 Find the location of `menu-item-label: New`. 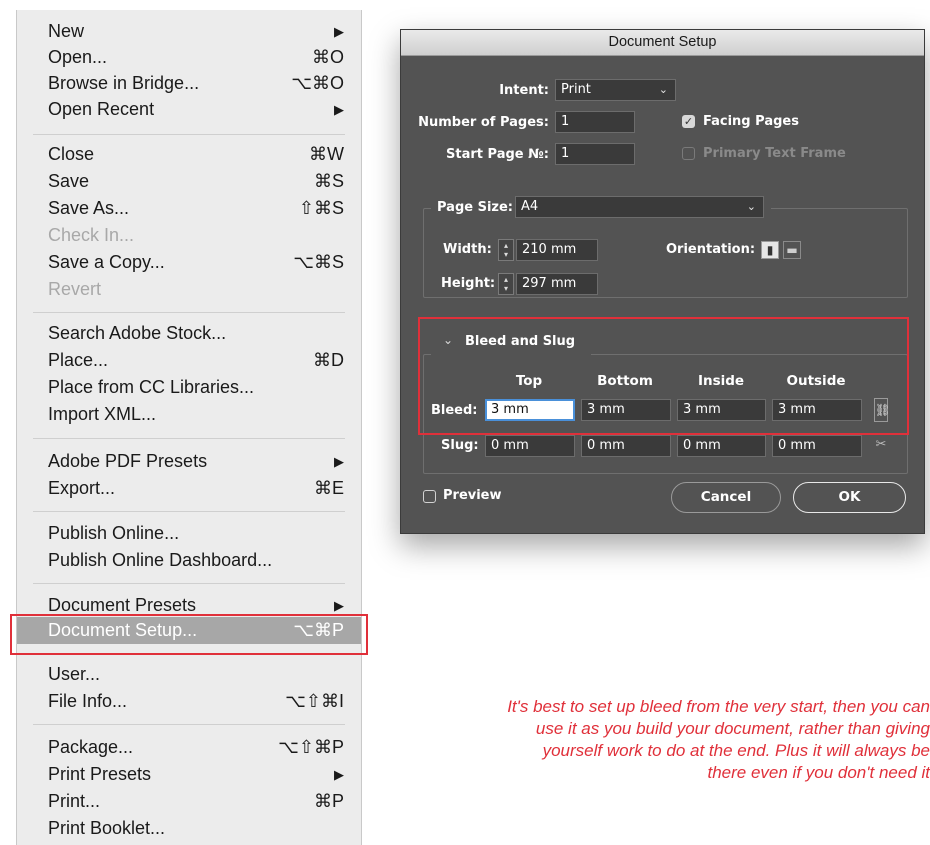

menu-item-label: New is located at coordinates (66, 31).